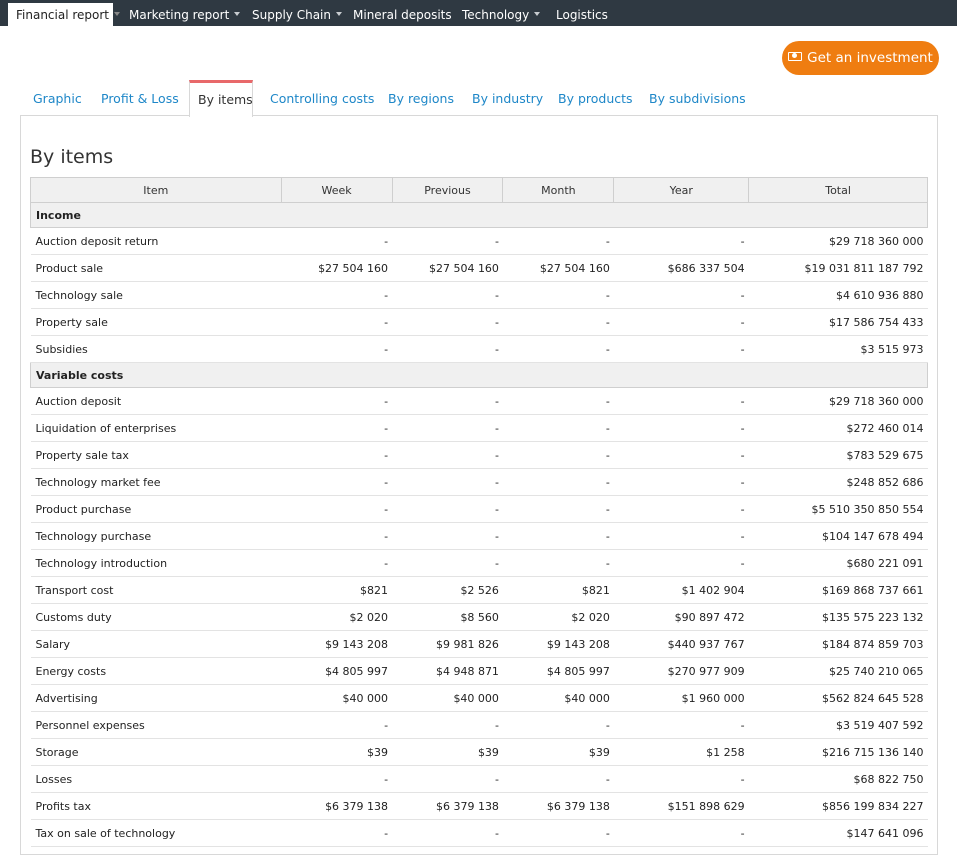 Image resolution: width=957 pixels, height=855 pixels. I want to click on row-item-label: Technology sale, so click(156, 295).